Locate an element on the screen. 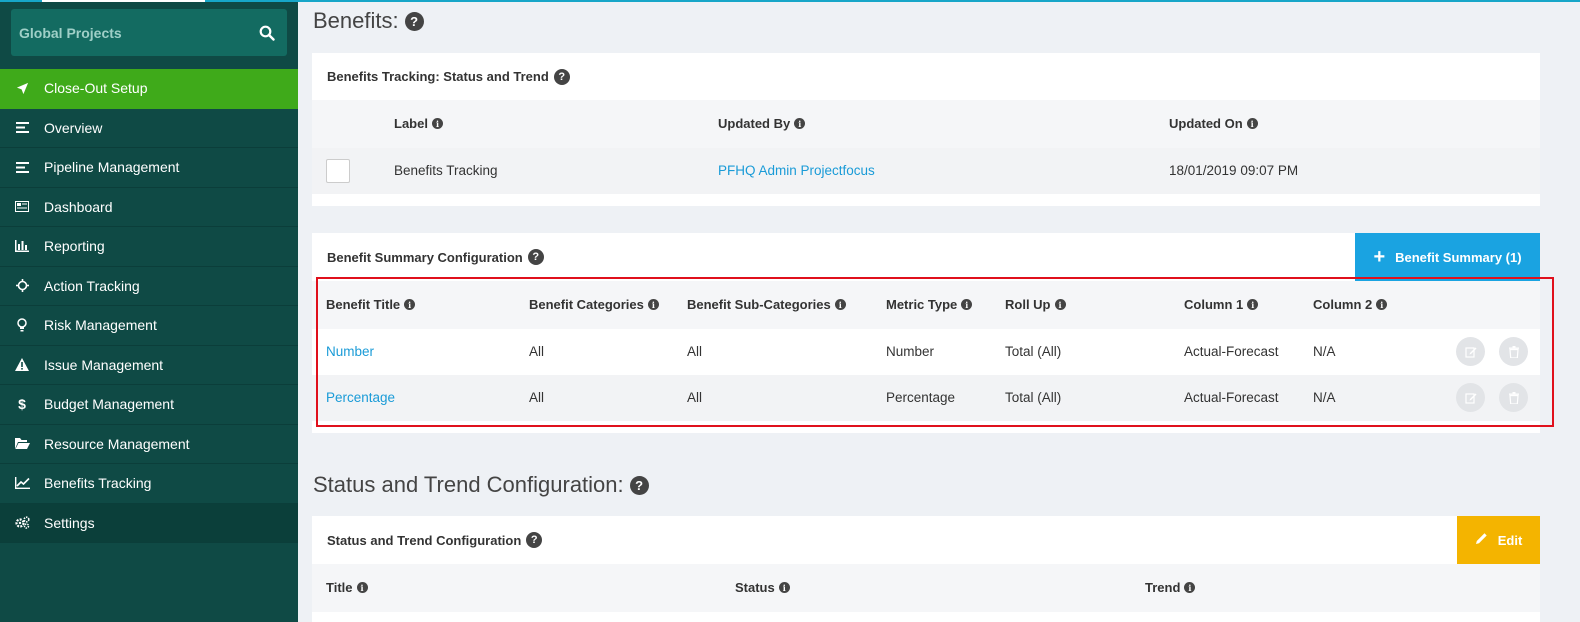 This screenshot has width=1580, height=622. folder-icon is located at coordinates (22, 444).